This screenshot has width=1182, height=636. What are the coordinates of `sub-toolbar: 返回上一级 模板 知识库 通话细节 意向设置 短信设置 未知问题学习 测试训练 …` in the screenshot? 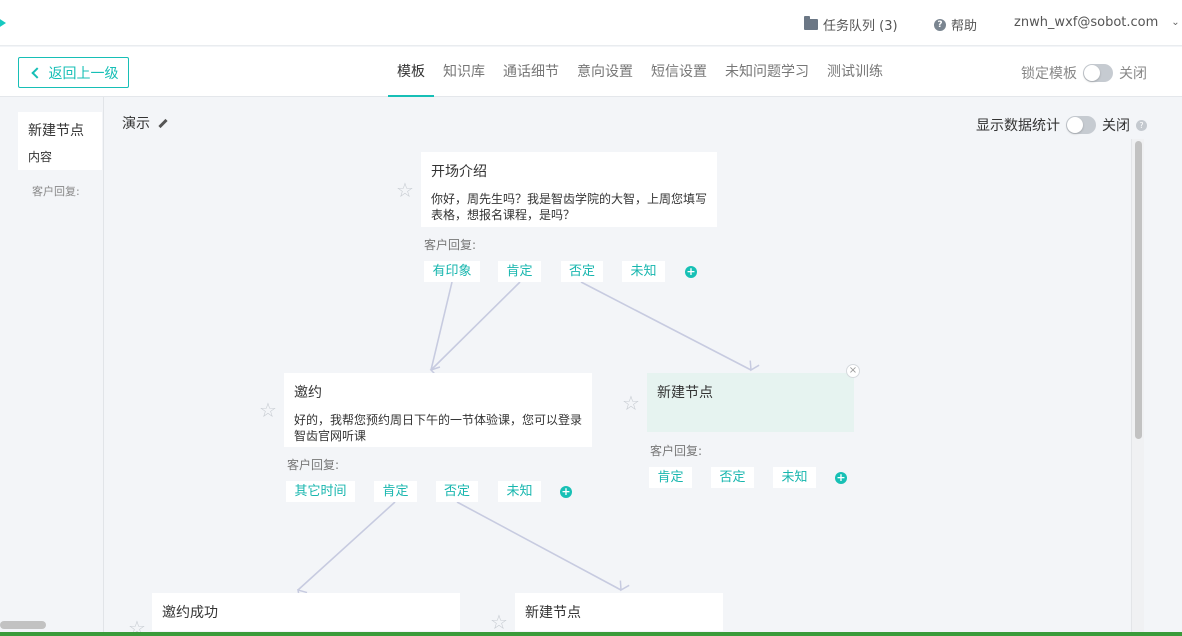 It's located at (591, 72).